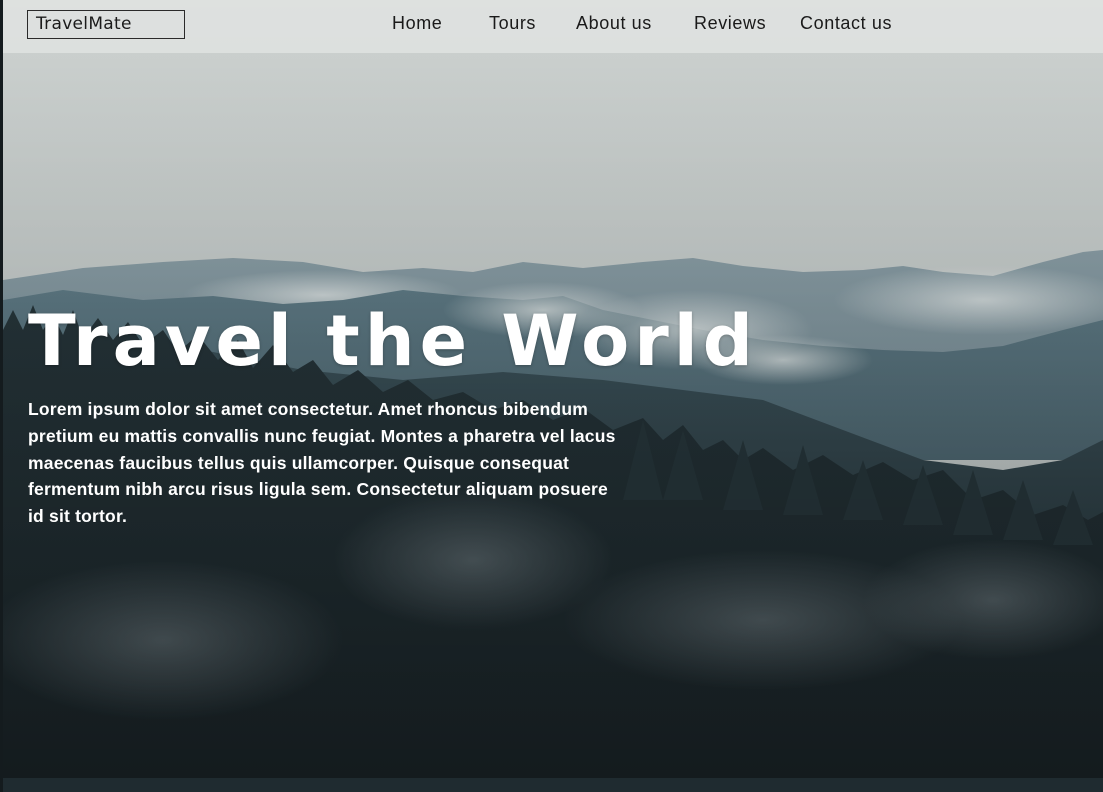 This screenshot has width=1103, height=792. Describe the element at coordinates (730, 23) in the screenshot. I see `nav-link-reviews: Reviews` at that location.